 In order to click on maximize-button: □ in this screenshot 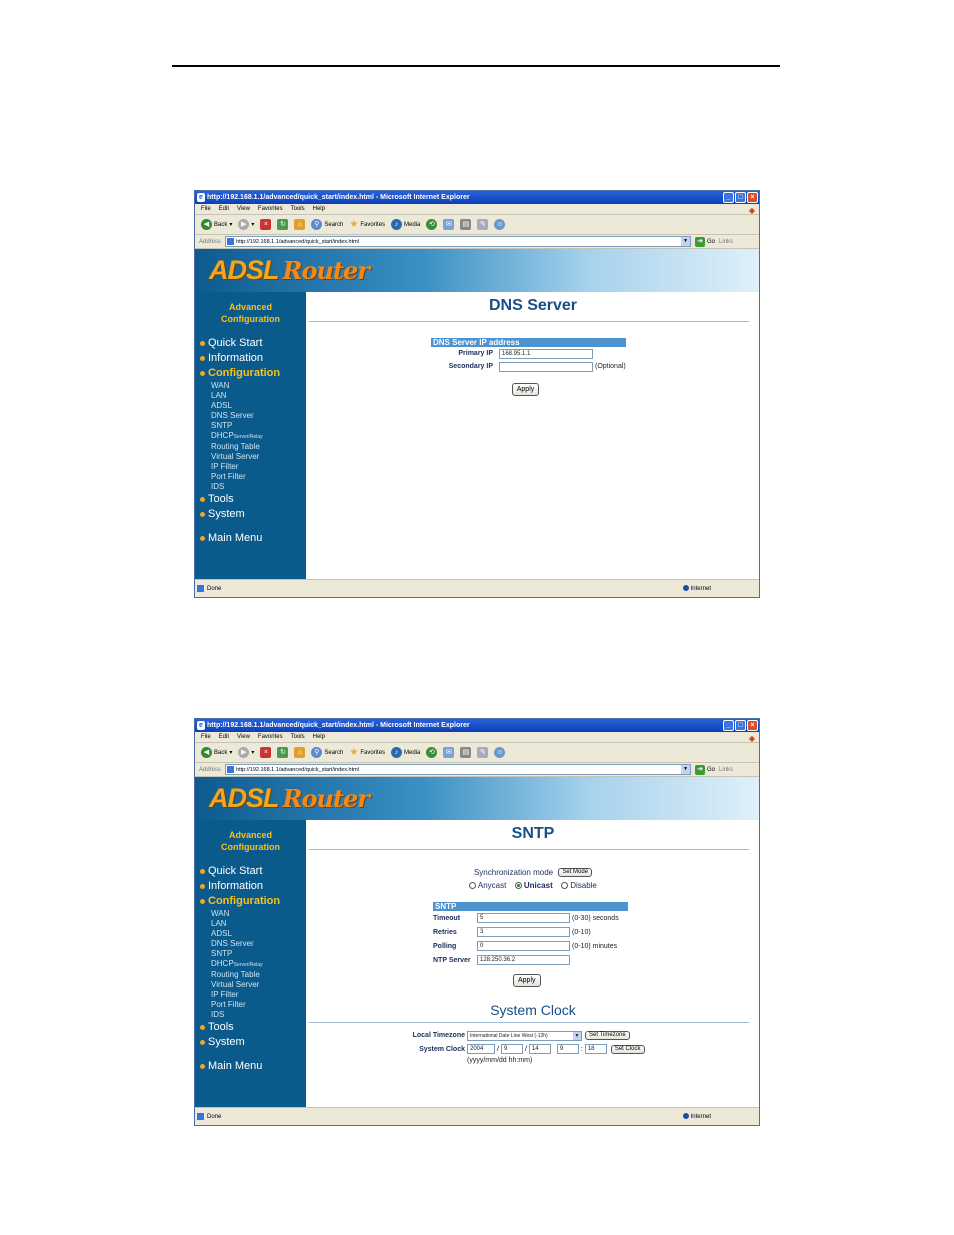, I will do `click(740, 725)`.